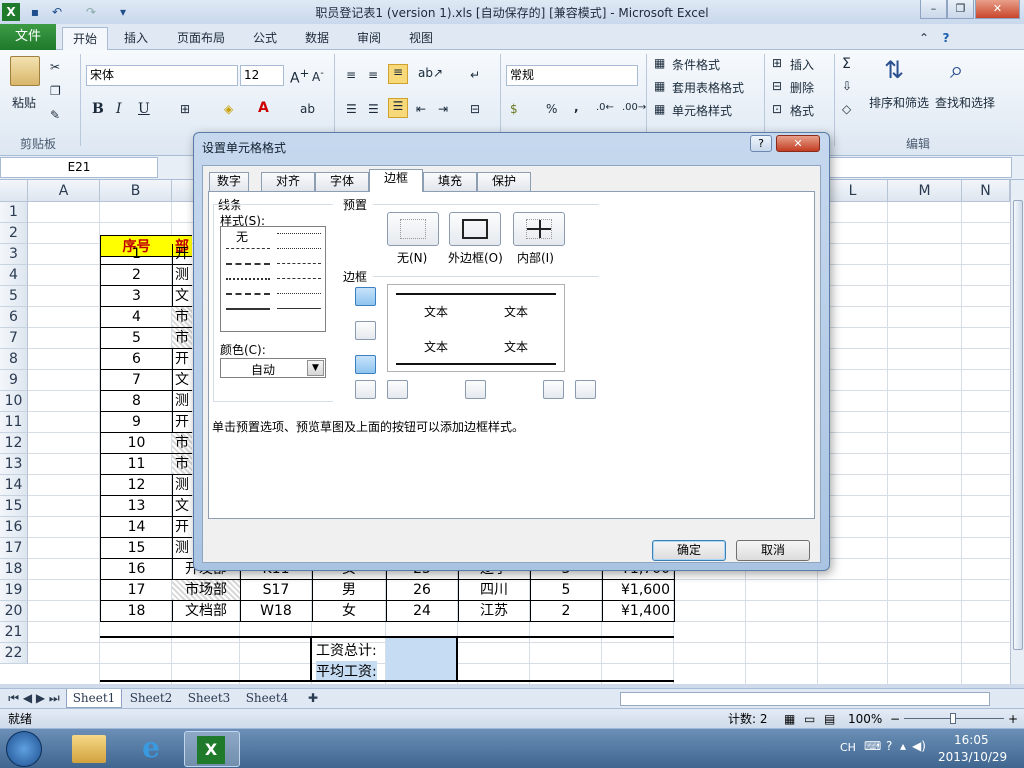 This screenshot has height=768, width=1024. Describe the element at coordinates (960, 9) in the screenshot. I see `restore-button: ❐` at that location.